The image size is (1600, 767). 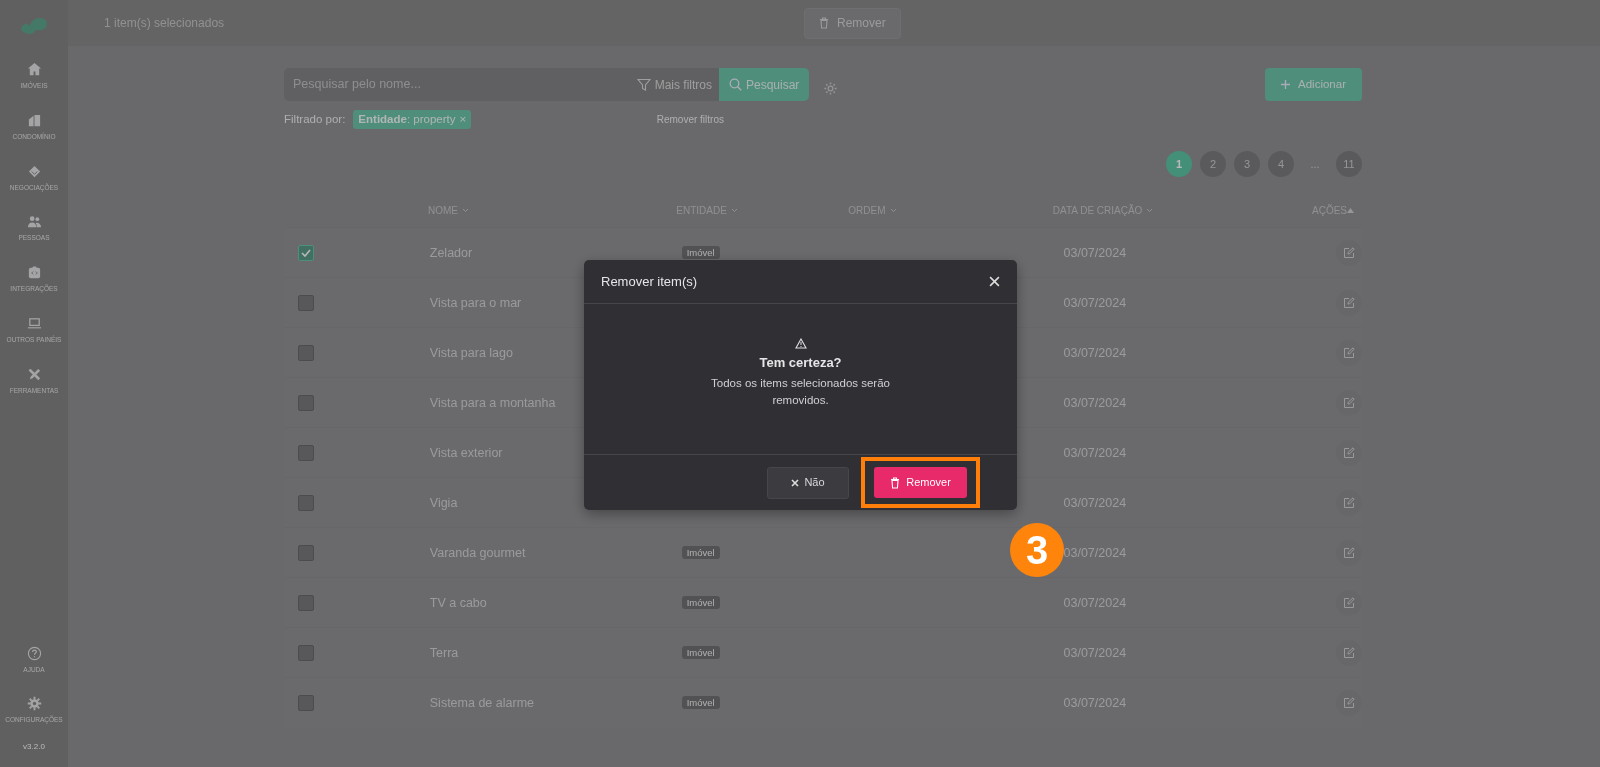 I want to click on warning-icon, so click(x=800, y=343).